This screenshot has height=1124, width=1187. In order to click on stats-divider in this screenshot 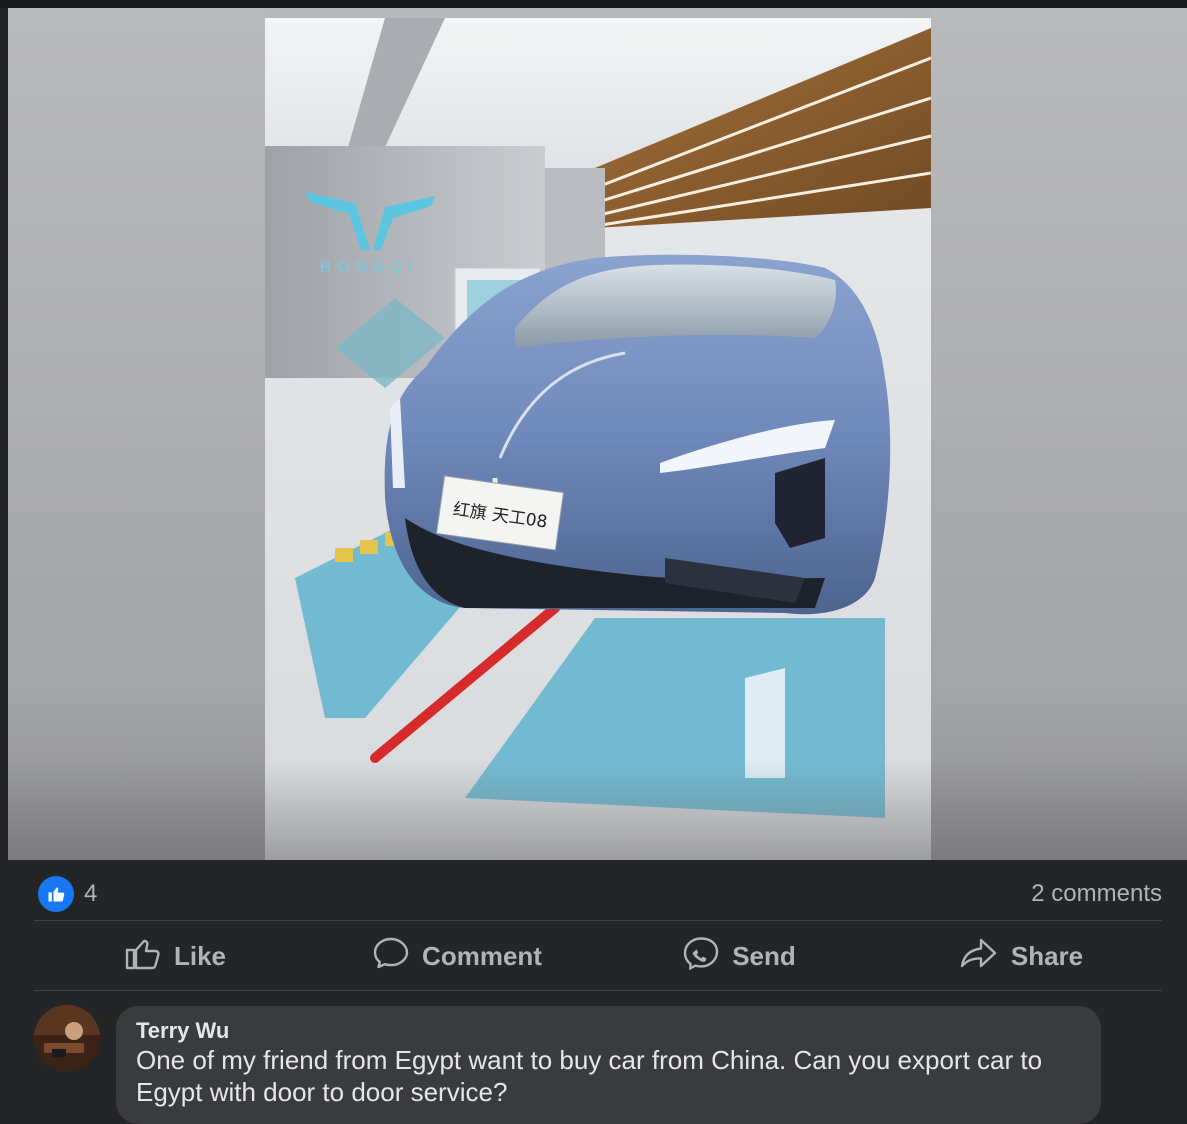, I will do `click(598, 920)`.